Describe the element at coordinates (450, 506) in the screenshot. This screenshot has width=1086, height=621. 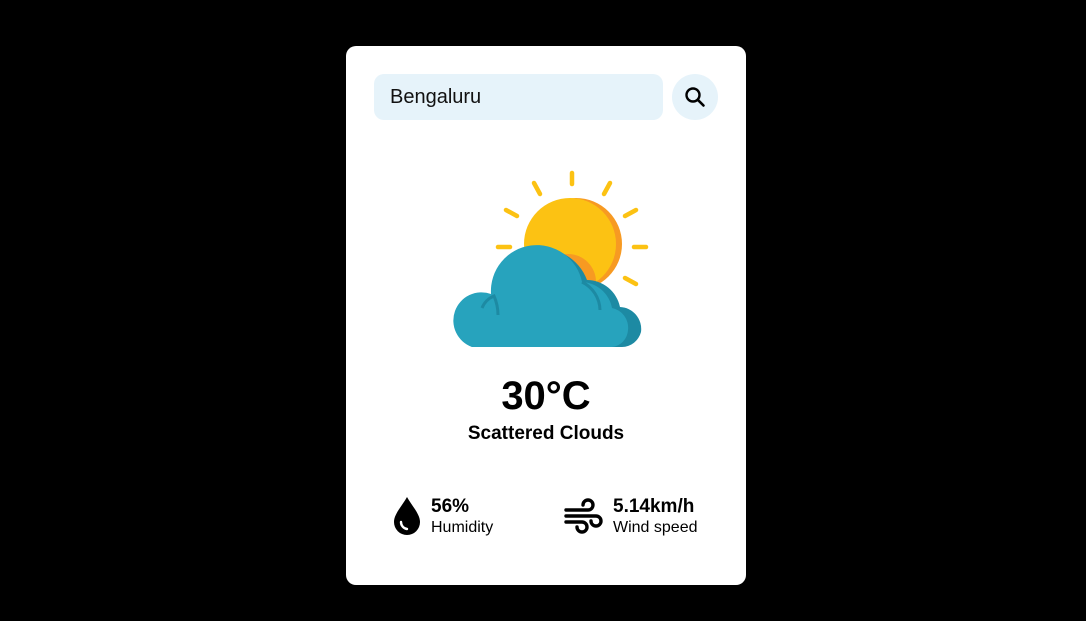
I see `humidity-value: 56%` at that location.